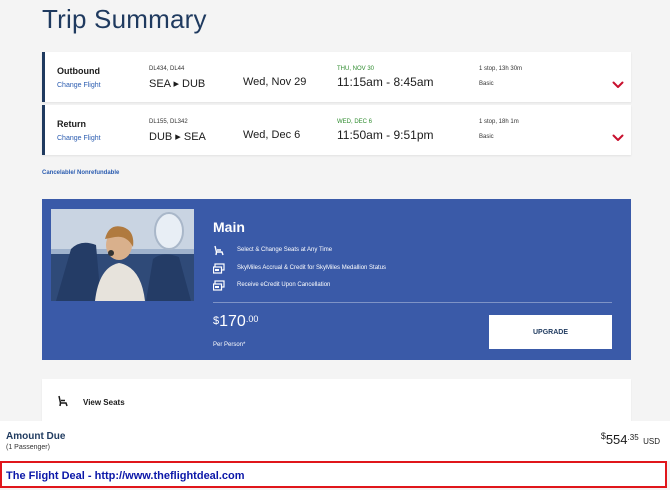 The height and width of the screenshot is (490, 670). Describe the element at coordinates (36, 436) in the screenshot. I see `amount-due-label: Amount Due` at that location.